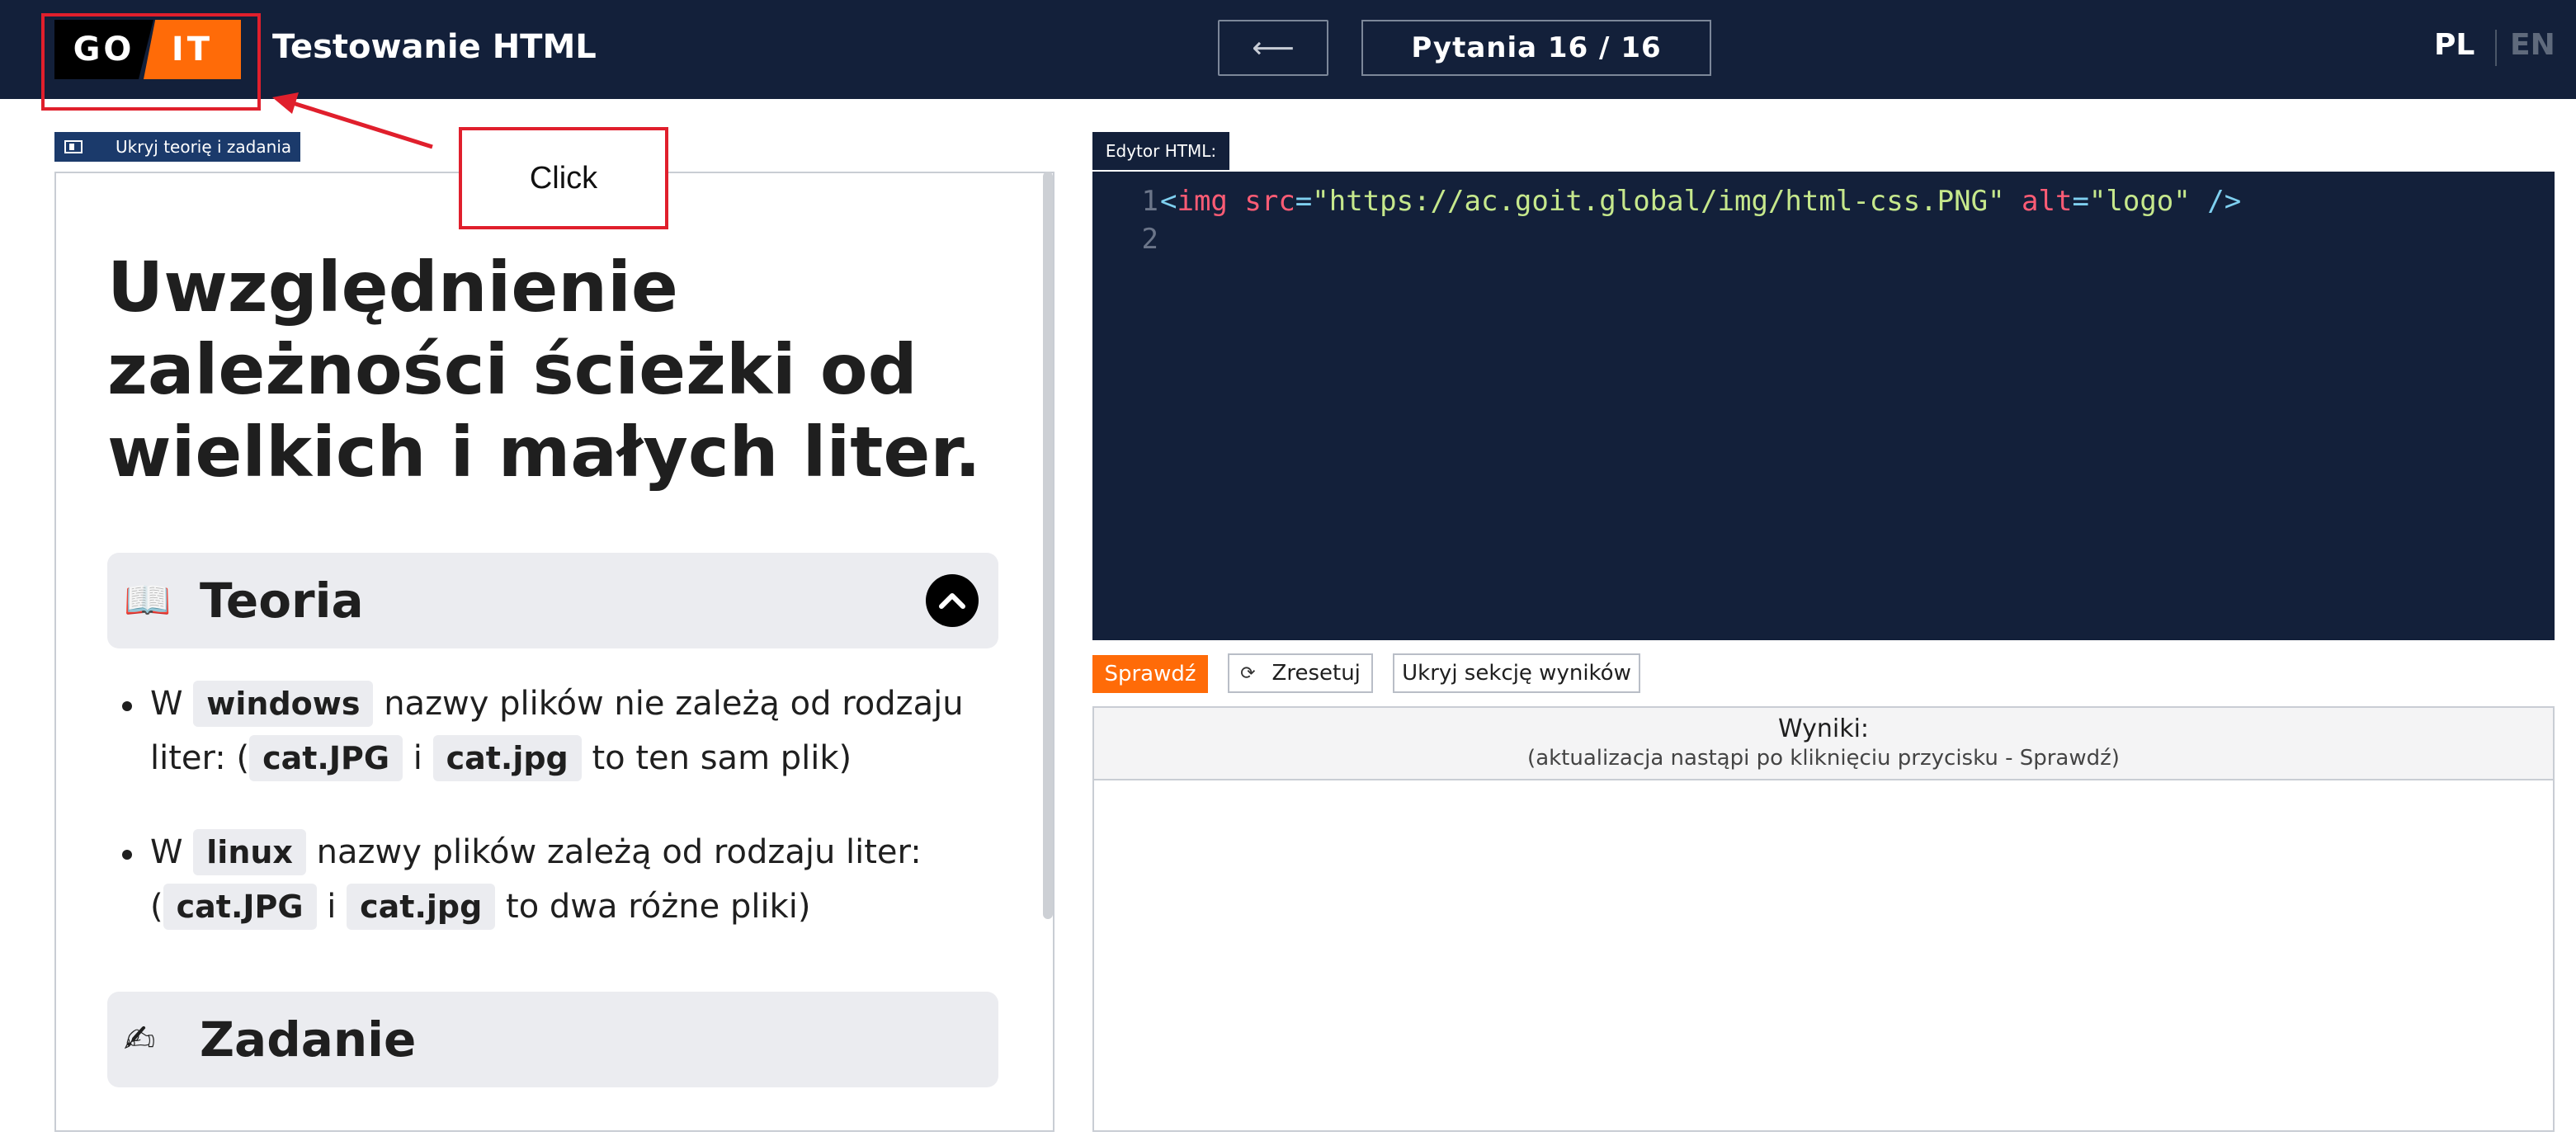 The image size is (2576, 1141). Describe the element at coordinates (392, 287) in the screenshot. I see `lesson-title-line: Uwzględnienie` at that location.